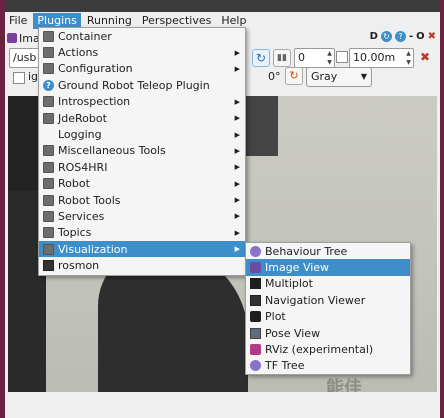 This screenshot has width=444, height=418. I want to click on menu-item-logging: Logging ▶, so click(142, 134).